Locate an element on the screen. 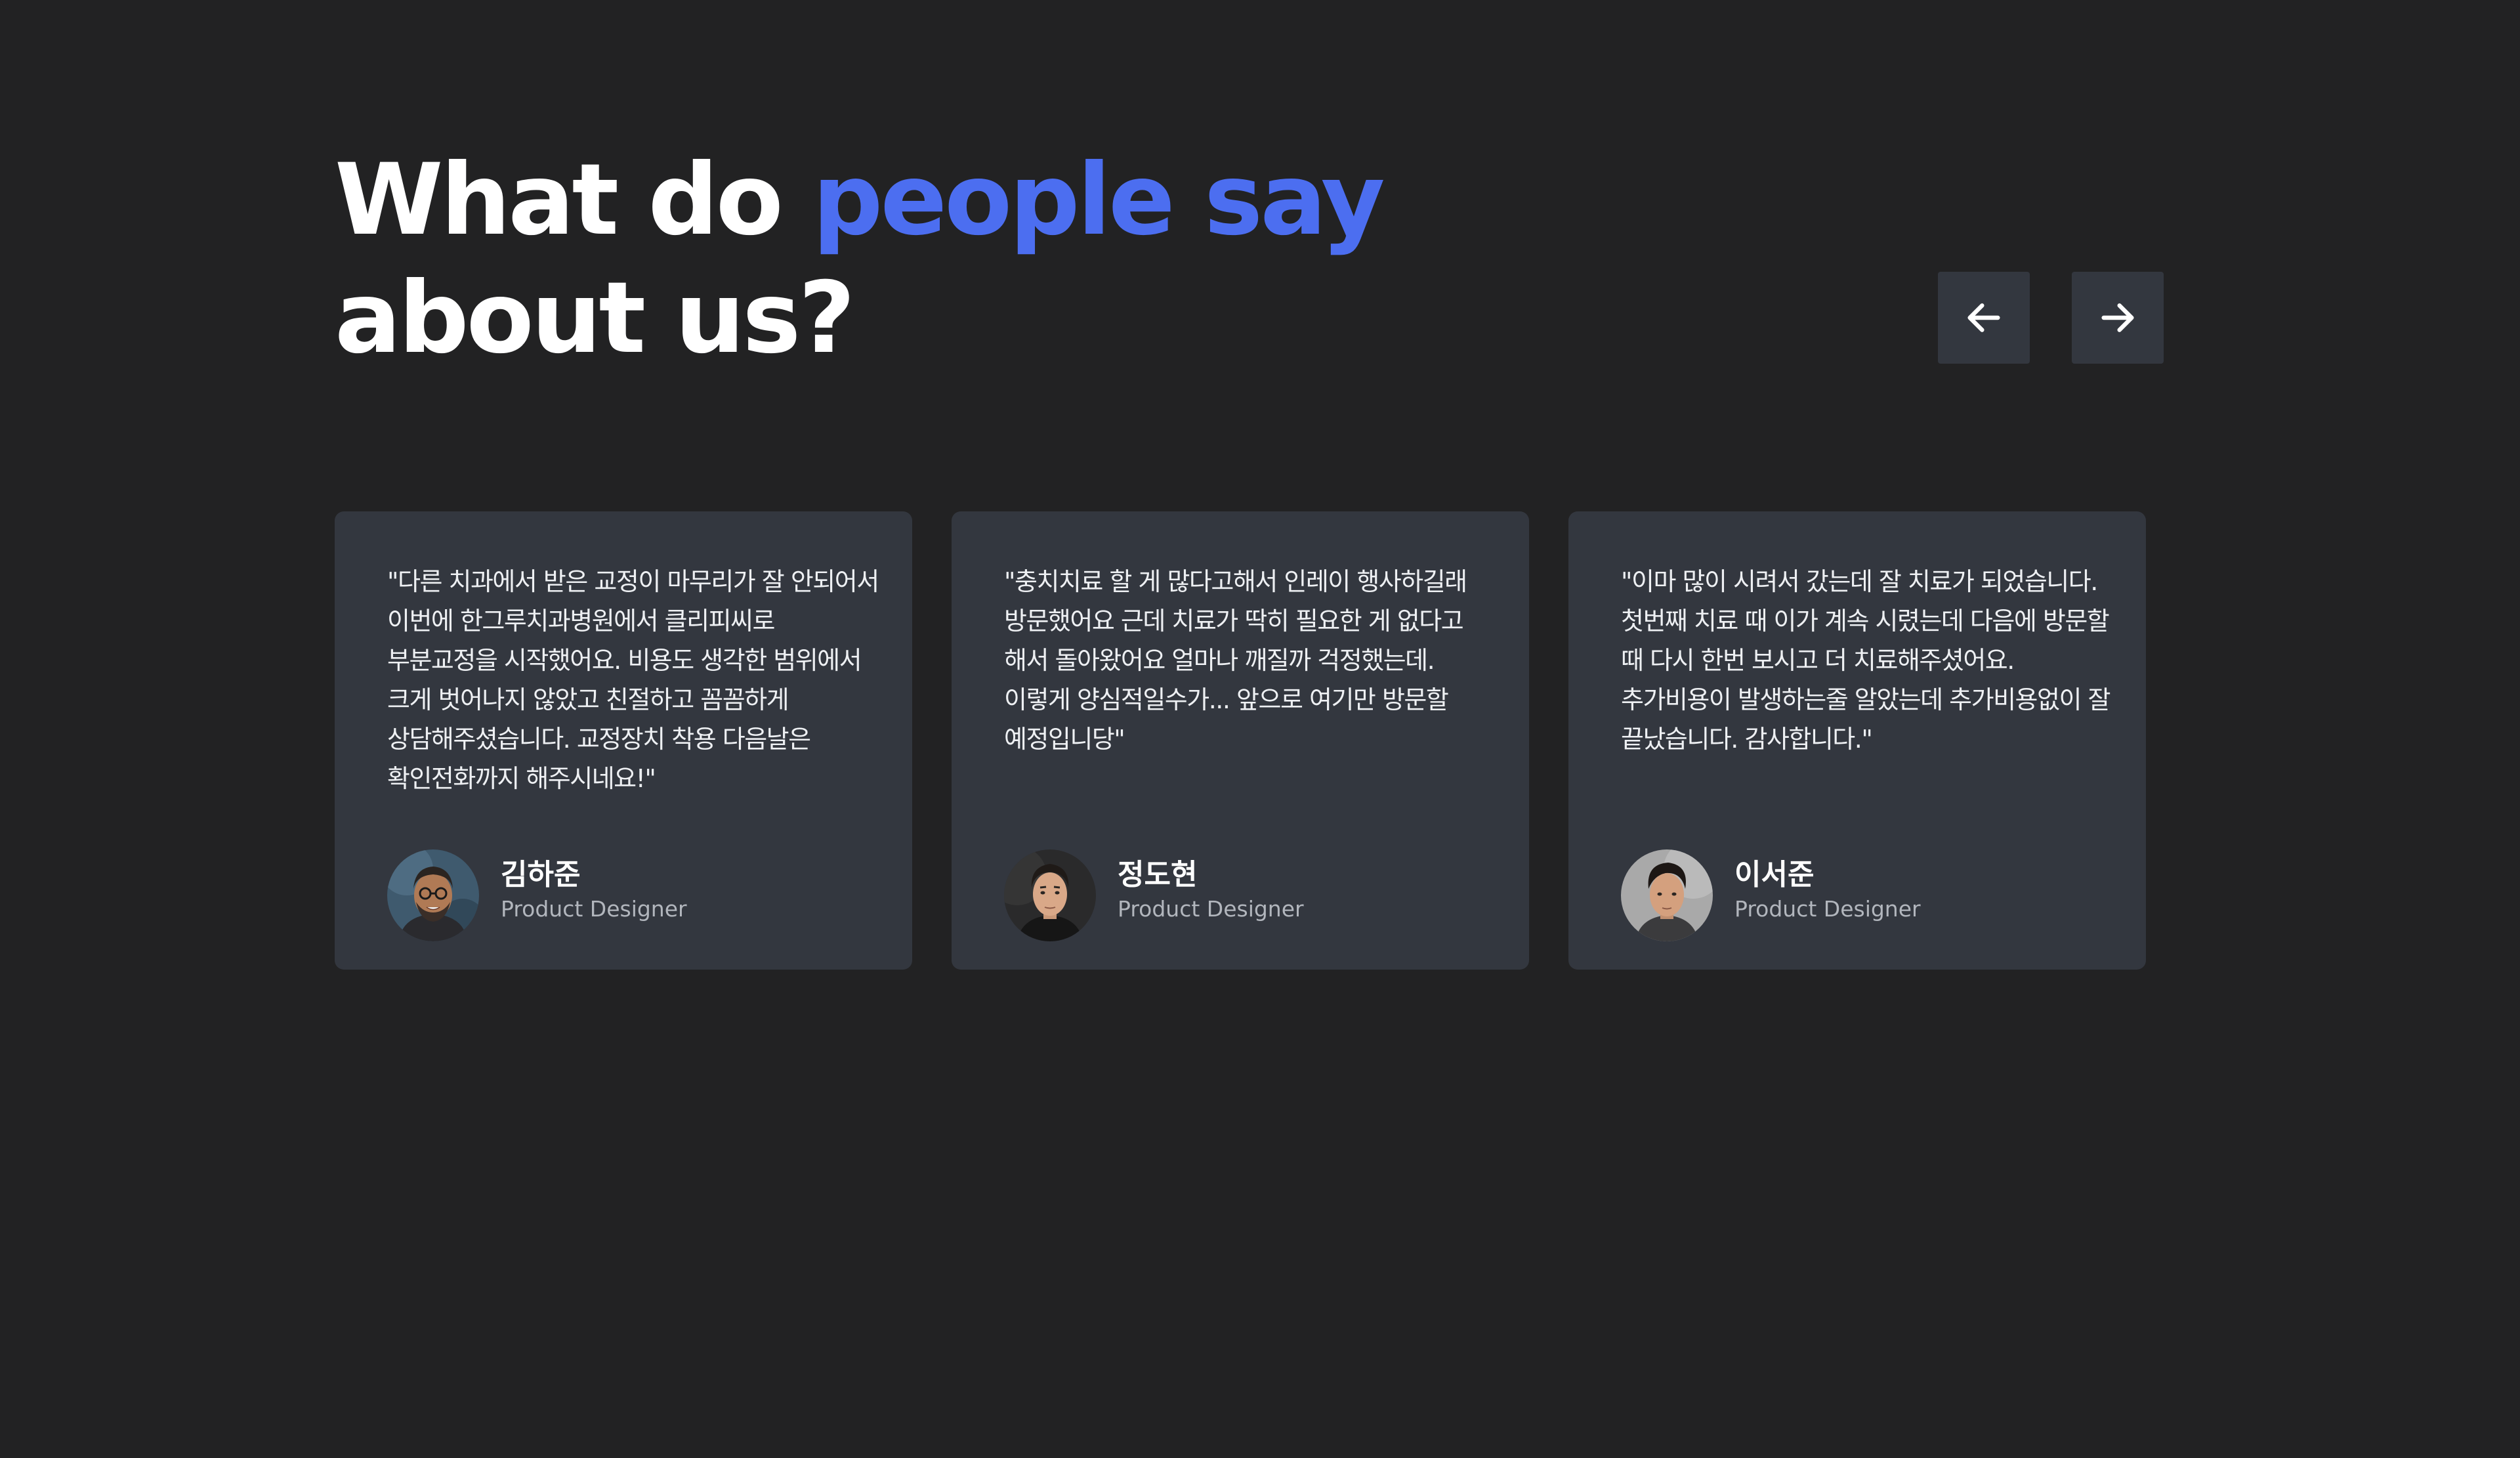 The width and height of the screenshot is (2520, 1458). next-button is located at coordinates (2118, 318).